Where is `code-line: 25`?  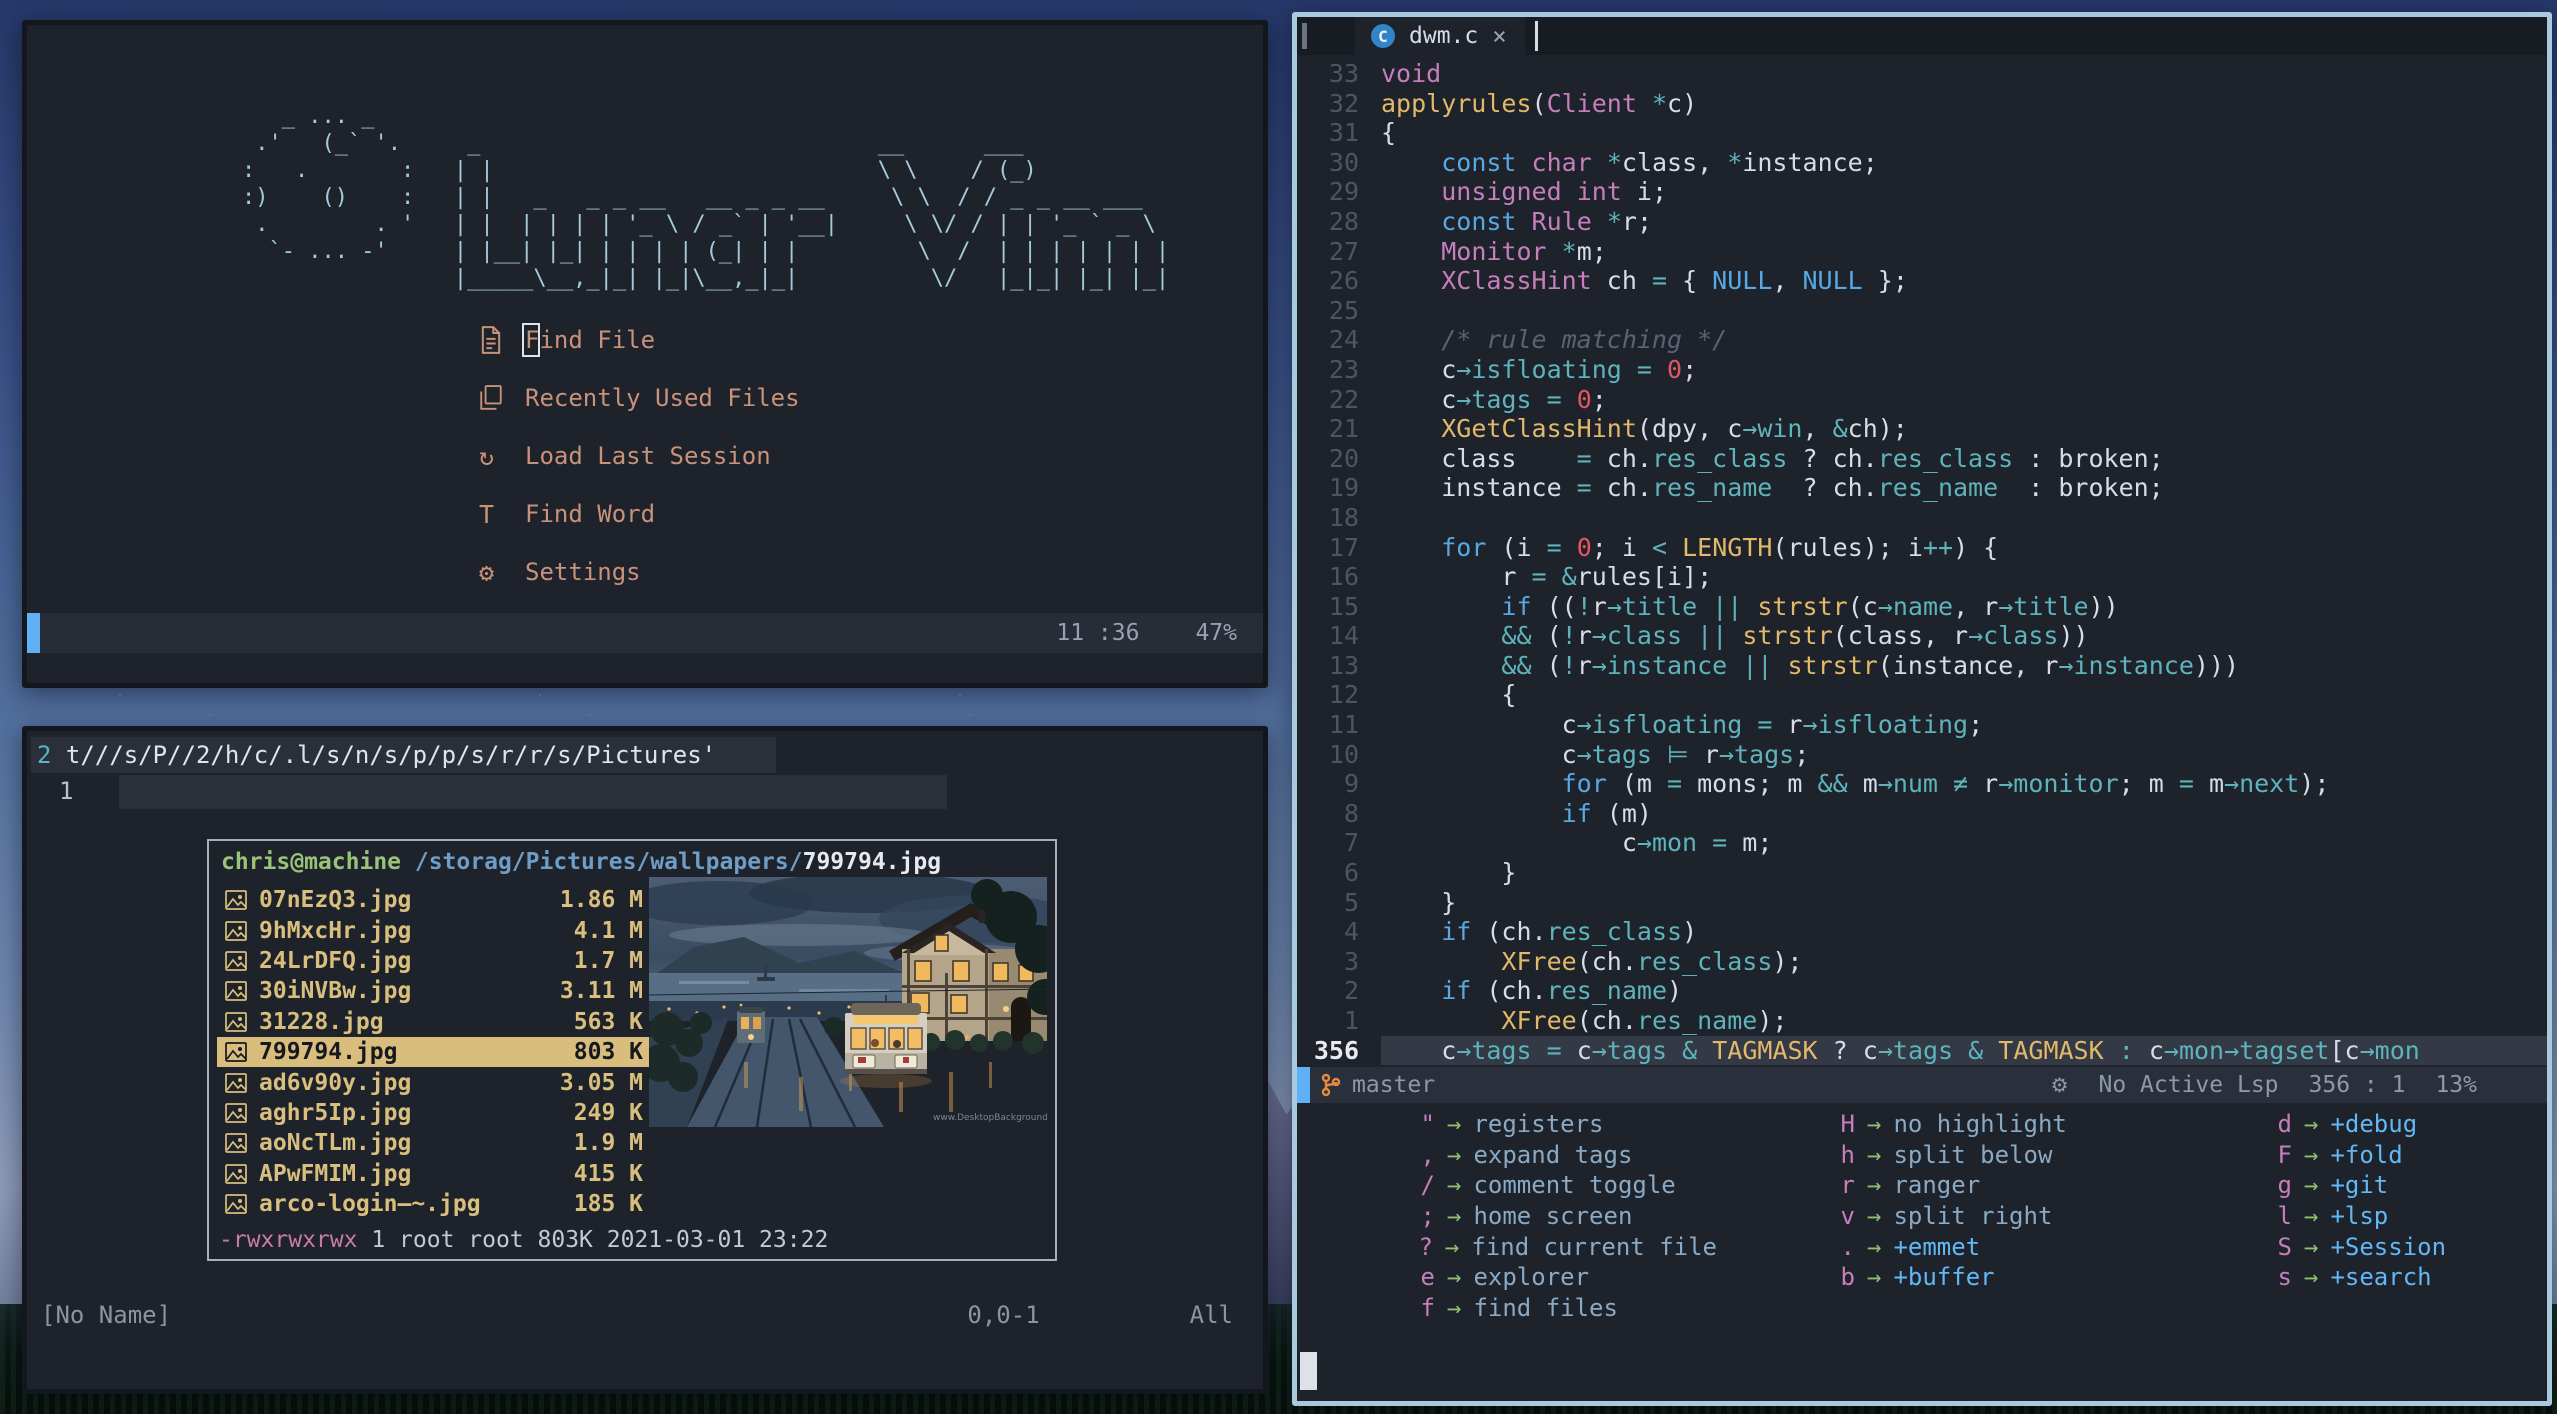 code-line: 25 is located at coordinates (1922, 311).